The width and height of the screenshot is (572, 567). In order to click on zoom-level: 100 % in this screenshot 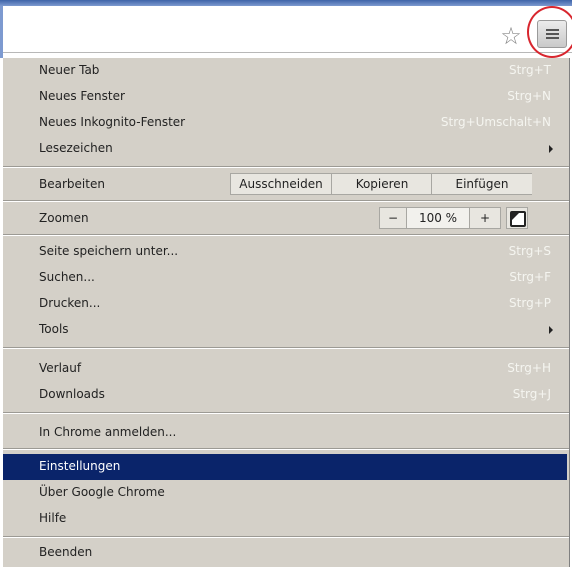, I will do `click(438, 218)`.